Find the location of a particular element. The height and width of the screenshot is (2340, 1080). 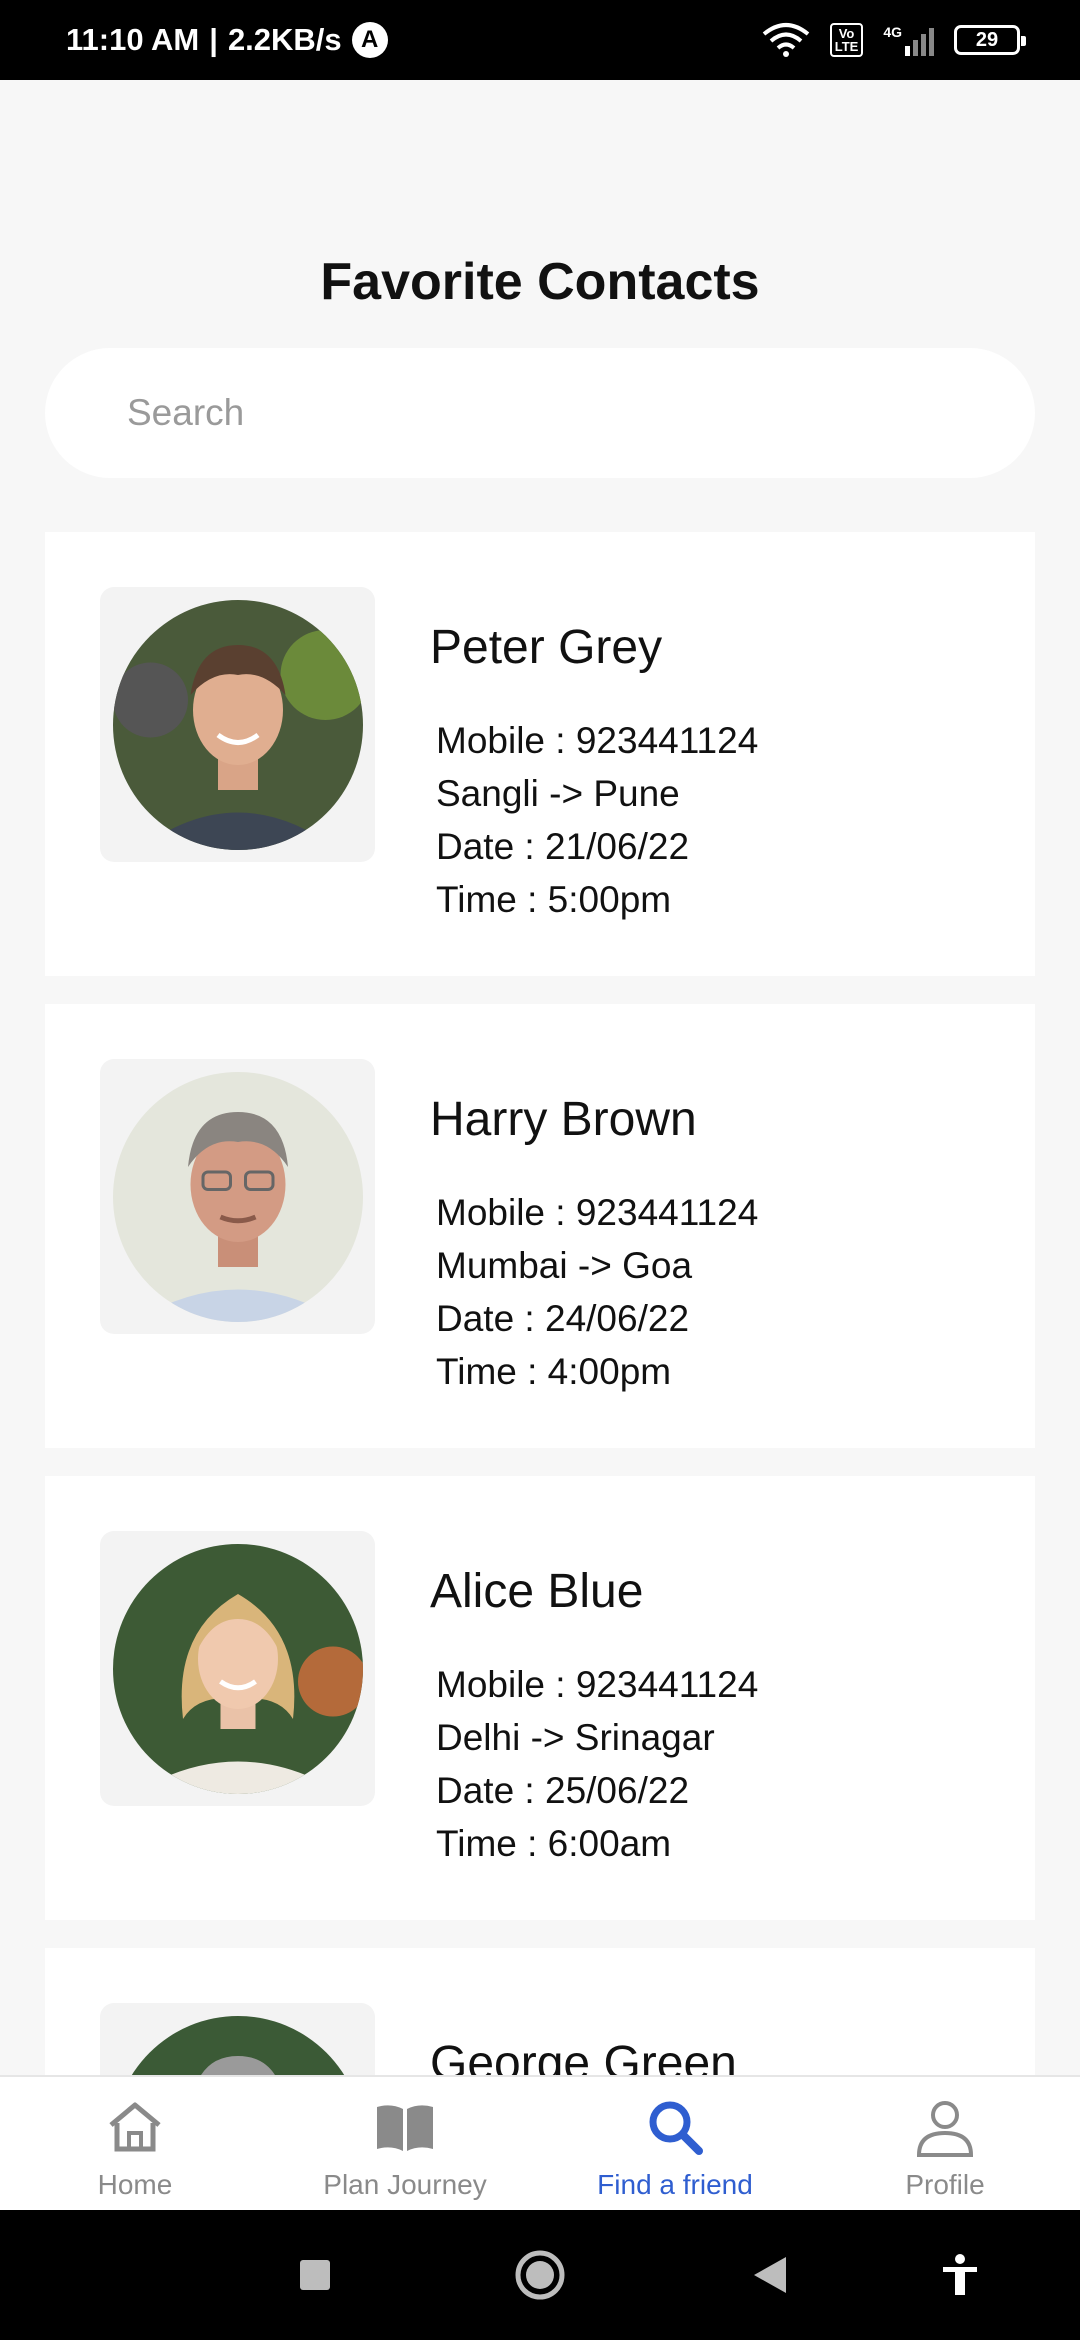

nav-item-plan-journey: Plan Journey is located at coordinates (405, 2144).